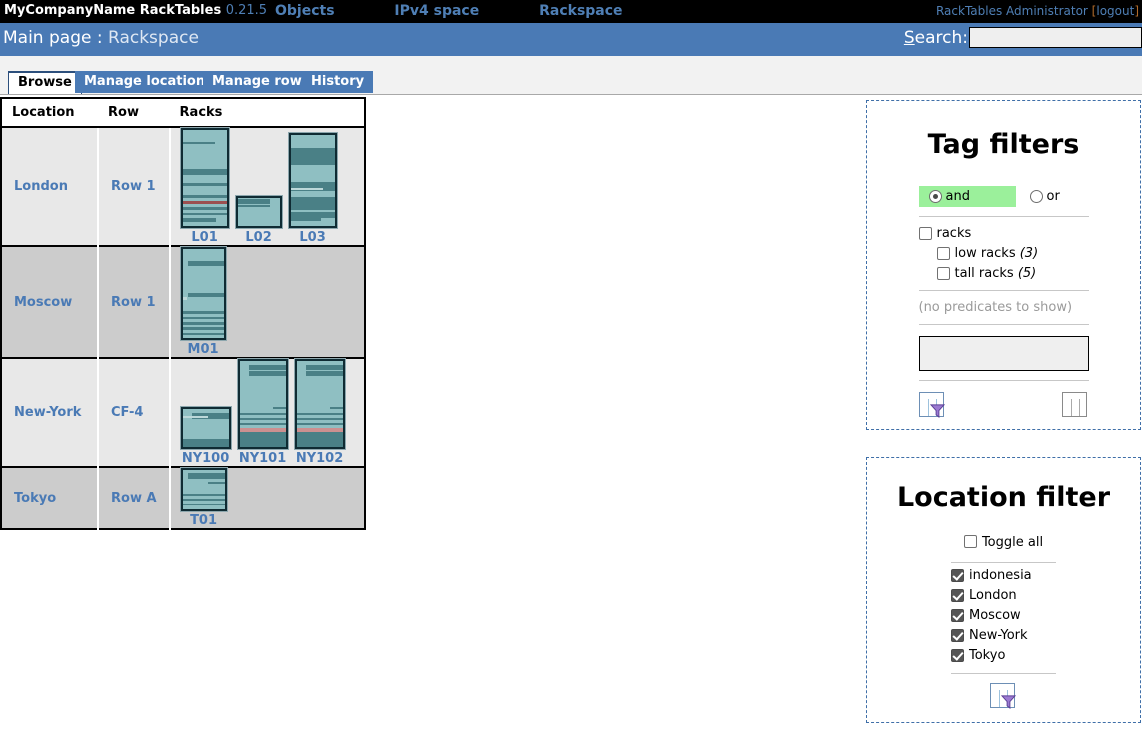  I want to click on rack-name-link: T01, so click(203, 520).